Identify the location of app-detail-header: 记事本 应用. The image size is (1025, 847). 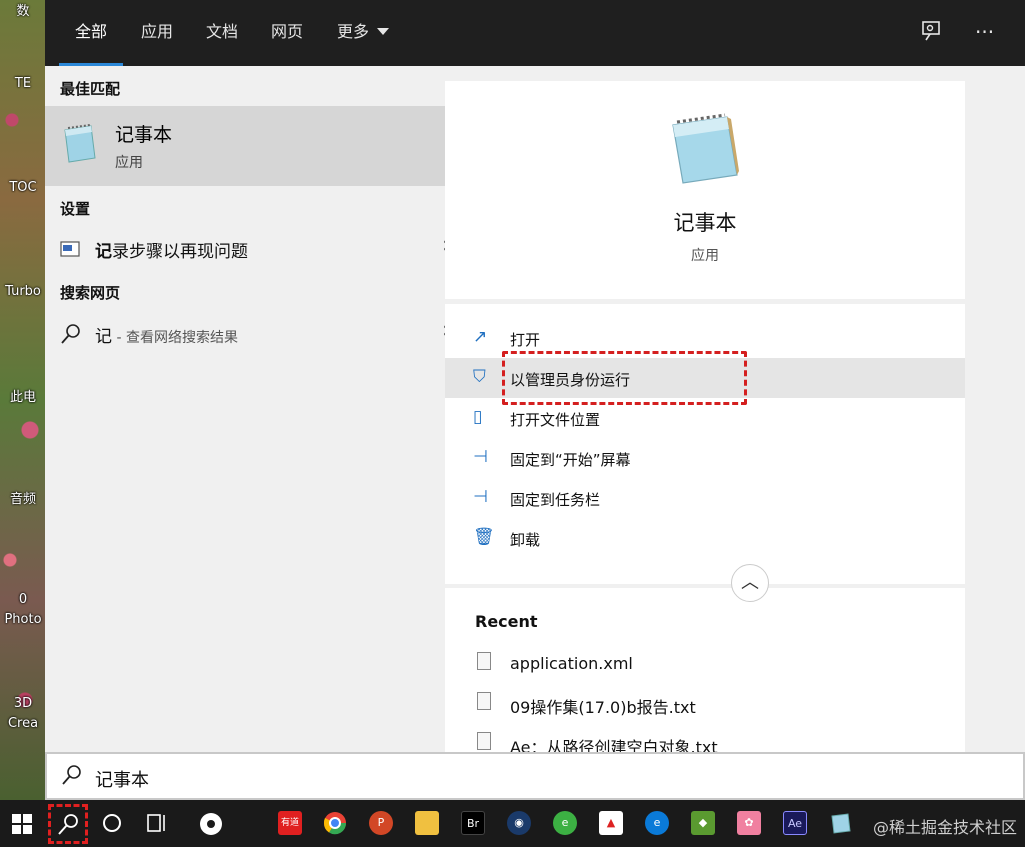
(705, 190).